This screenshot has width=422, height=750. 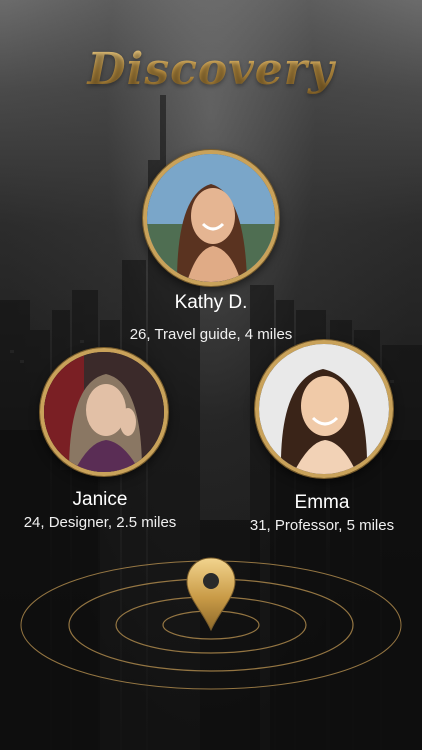 I want to click on page-title: Discovery, so click(x=211, y=69).